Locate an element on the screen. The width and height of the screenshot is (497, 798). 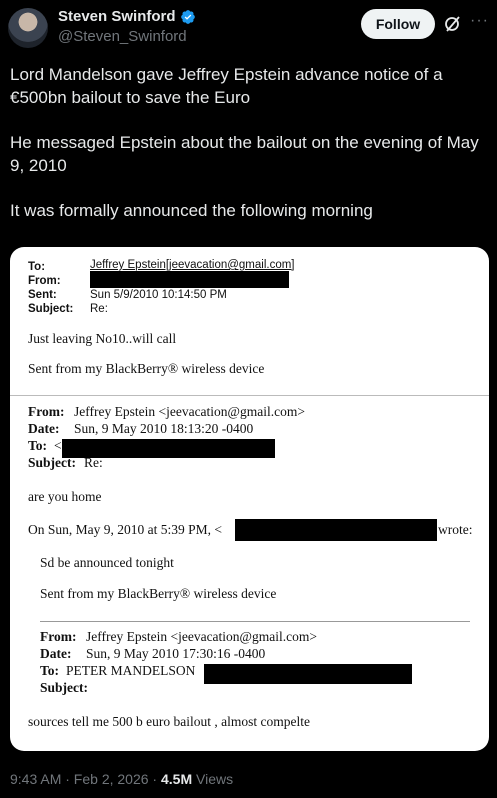
email-footer: Sent from my BlackBerry® wireless device is located at coordinates (146, 368).